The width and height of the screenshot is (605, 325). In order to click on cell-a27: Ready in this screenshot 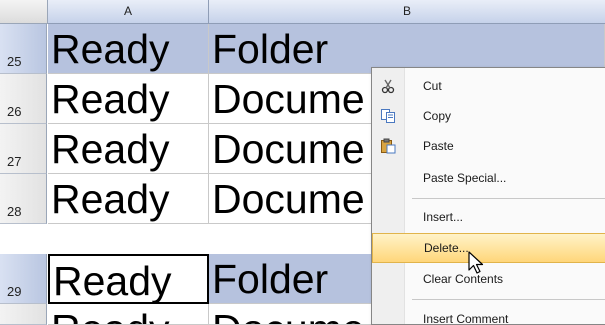, I will do `click(128, 149)`.